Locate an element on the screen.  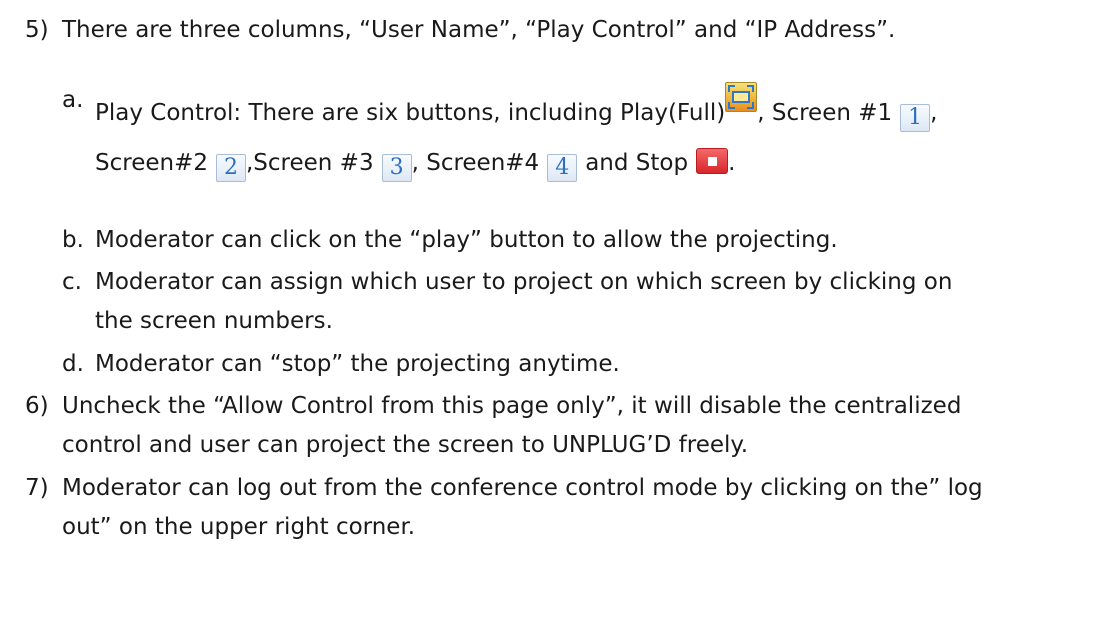
screen-2-icon: 2 is located at coordinates (230, 168).